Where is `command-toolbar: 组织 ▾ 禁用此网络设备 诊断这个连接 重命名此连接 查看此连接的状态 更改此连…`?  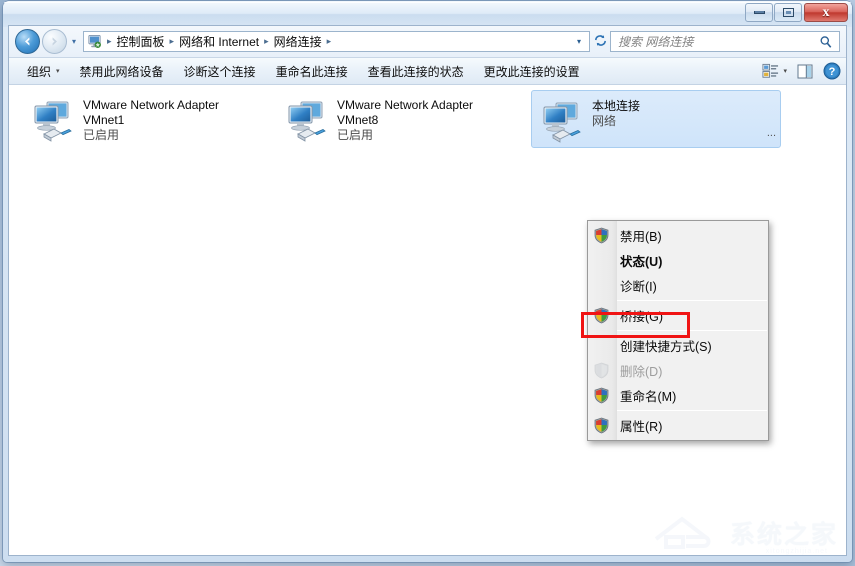 command-toolbar: 组织 ▾ 禁用此网络设备 诊断这个连接 重命名此连接 查看此连接的状态 更改此连… is located at coordinates (427, 71).